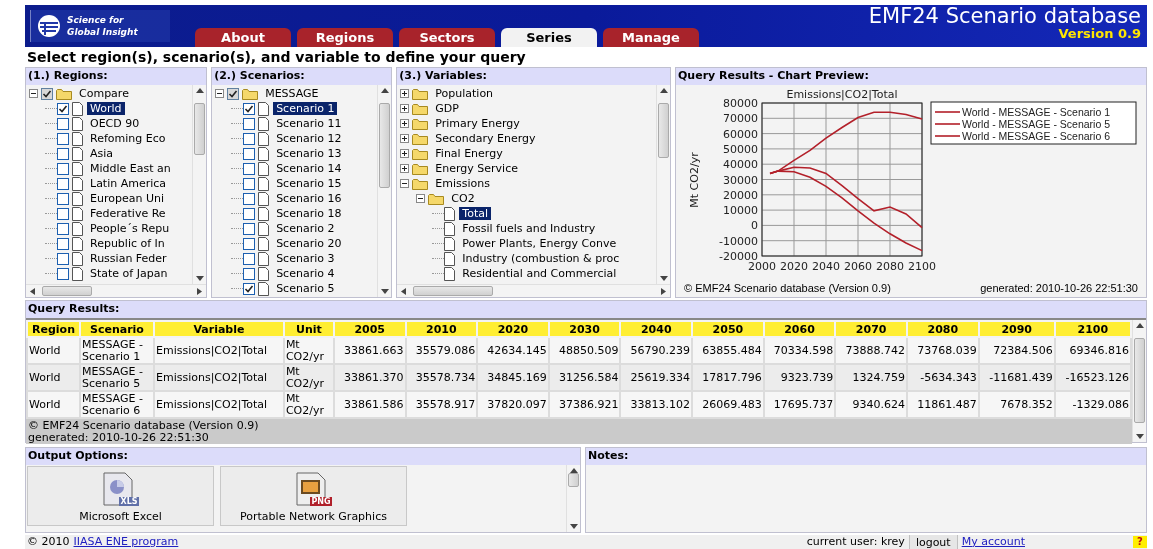  I want to click on tab: Regions, so click(345, 37).